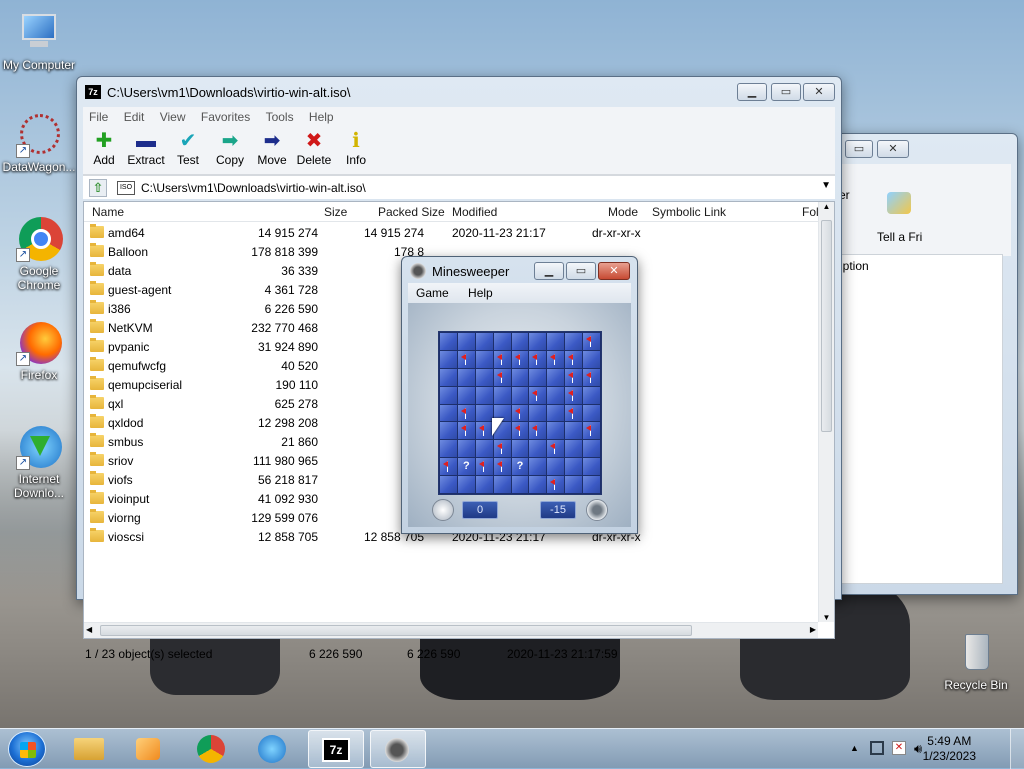 The image size is (1024, 769). Describe the element at coordinates (173, 117) in the screenshot. I see `menu-view: View` at that location.